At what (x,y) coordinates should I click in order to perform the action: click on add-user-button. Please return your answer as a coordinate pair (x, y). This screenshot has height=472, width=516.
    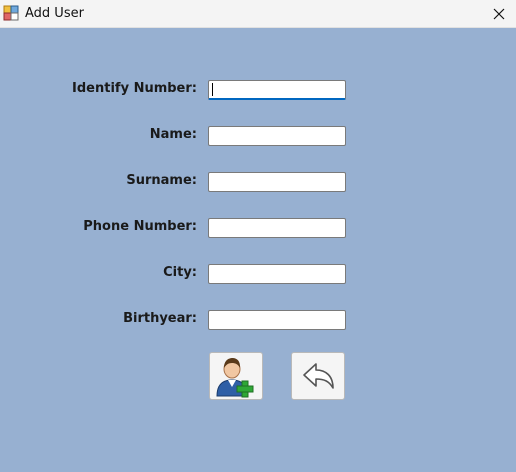
    Looking at the image, I should click on (236, 376).